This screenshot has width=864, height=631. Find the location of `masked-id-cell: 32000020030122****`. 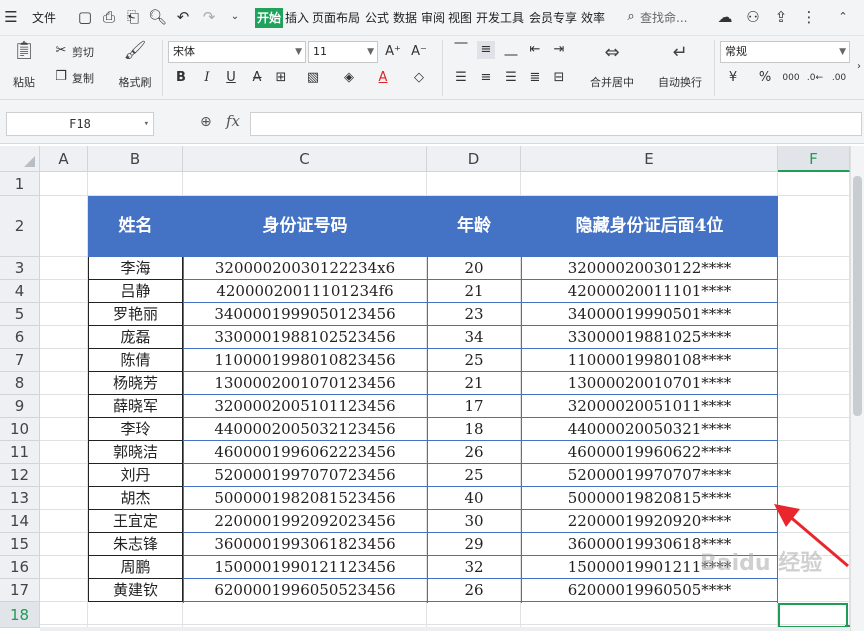

masked-id-cell: 32000020030122**** is located at coordinates (649, 268).